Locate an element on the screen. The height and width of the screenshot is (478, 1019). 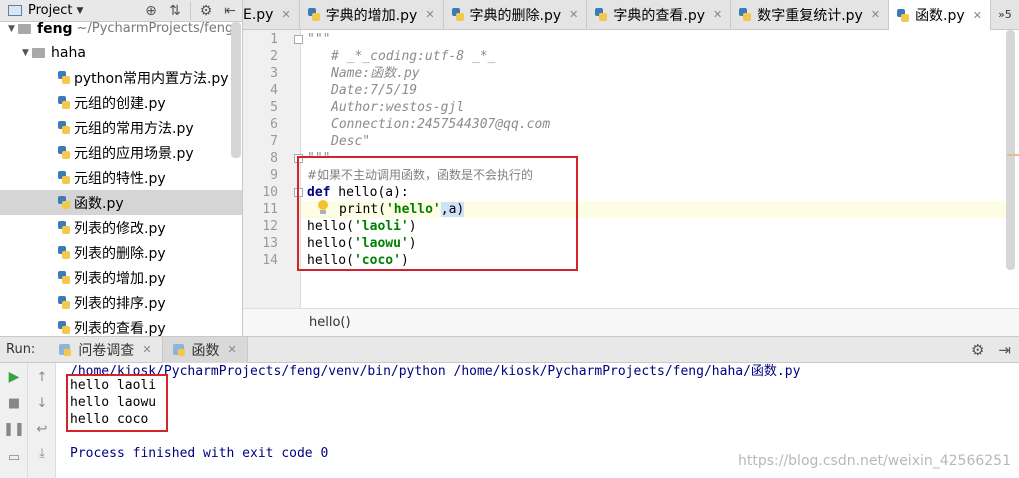
tab-truncated-file: E.py ✕ is located at coordinates (271, 14).